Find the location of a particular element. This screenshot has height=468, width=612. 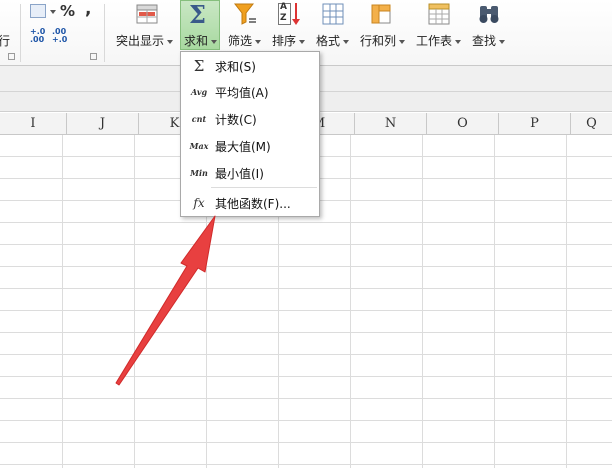

annotation-arrow-icon is located at coordinates (165, 300).